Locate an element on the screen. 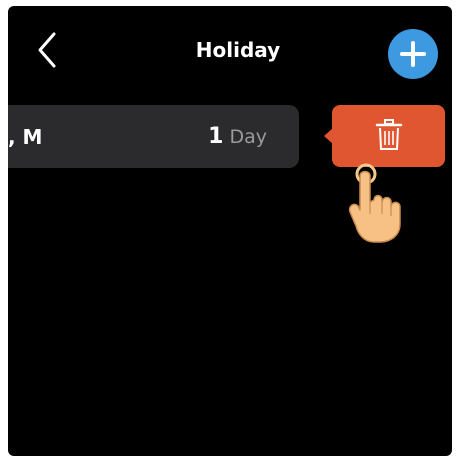 The image size is (460, 466). plus-icon is located at coordinates (413, 54).